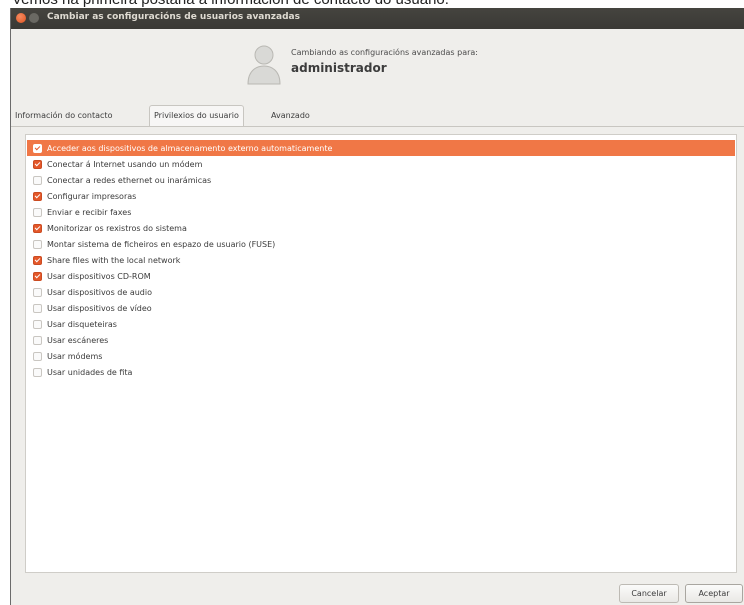 The image size is (744, 605). What do you see at coordinates (381, 212) in the screenshot?
I see `privilege-row: Enviar e recibir faxes` at bounding box center [381, 212].